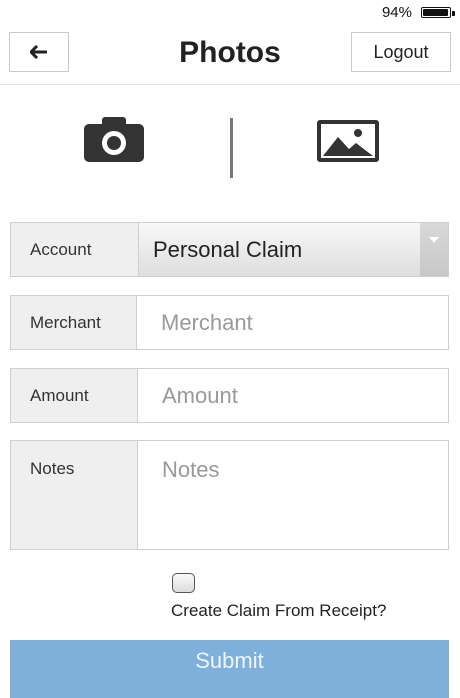 Image resolution: width=460 pixels, height=698 pixels. Describe the element at coordinates (279, 610) in the screenshot. I see `create-claim-label: Create Claim From Receipt?` at that location.